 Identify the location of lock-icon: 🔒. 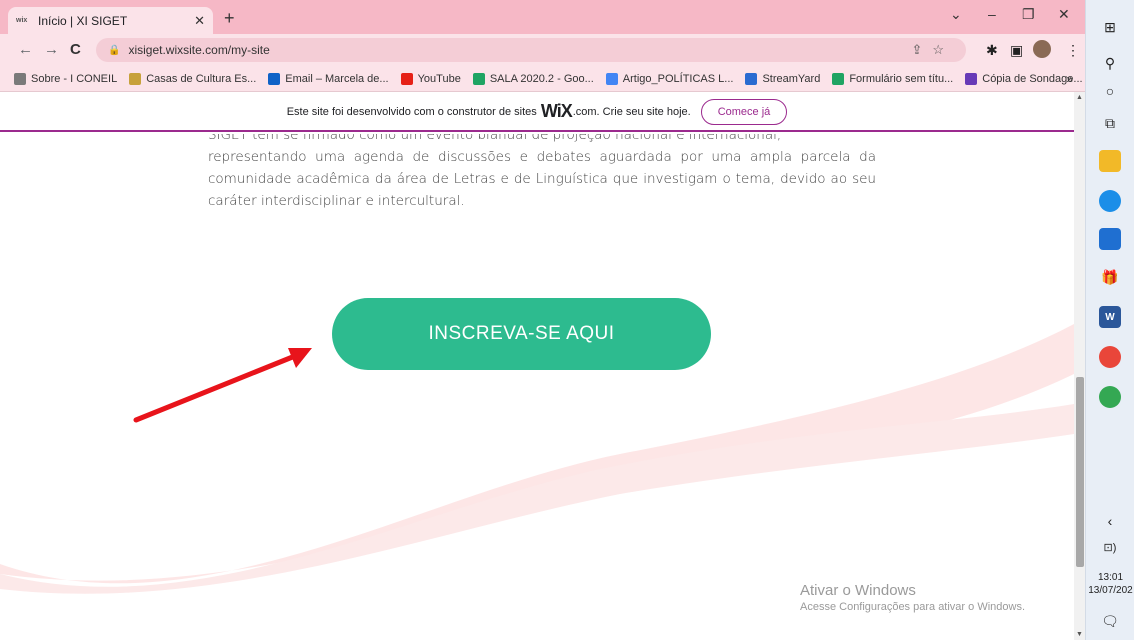
(114, 50).